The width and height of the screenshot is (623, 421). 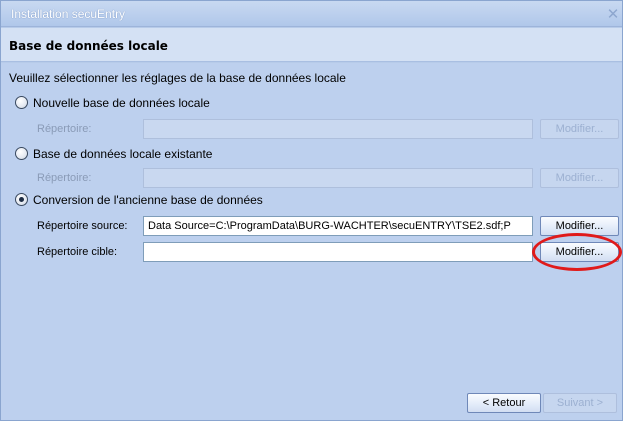 What do you see at coordinates (338, 129) in the screenshot?
I see `directory-input-new` at bounding box center [338, 129].